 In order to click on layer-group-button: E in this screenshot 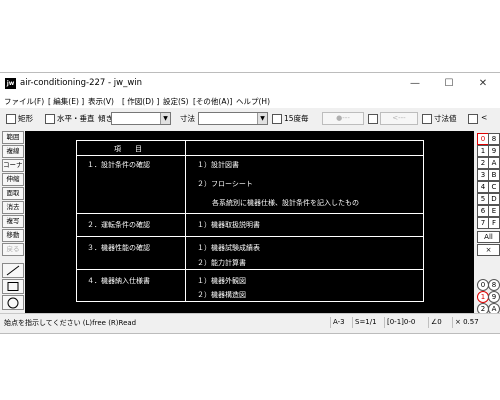, I will do `click(494, 211)`.